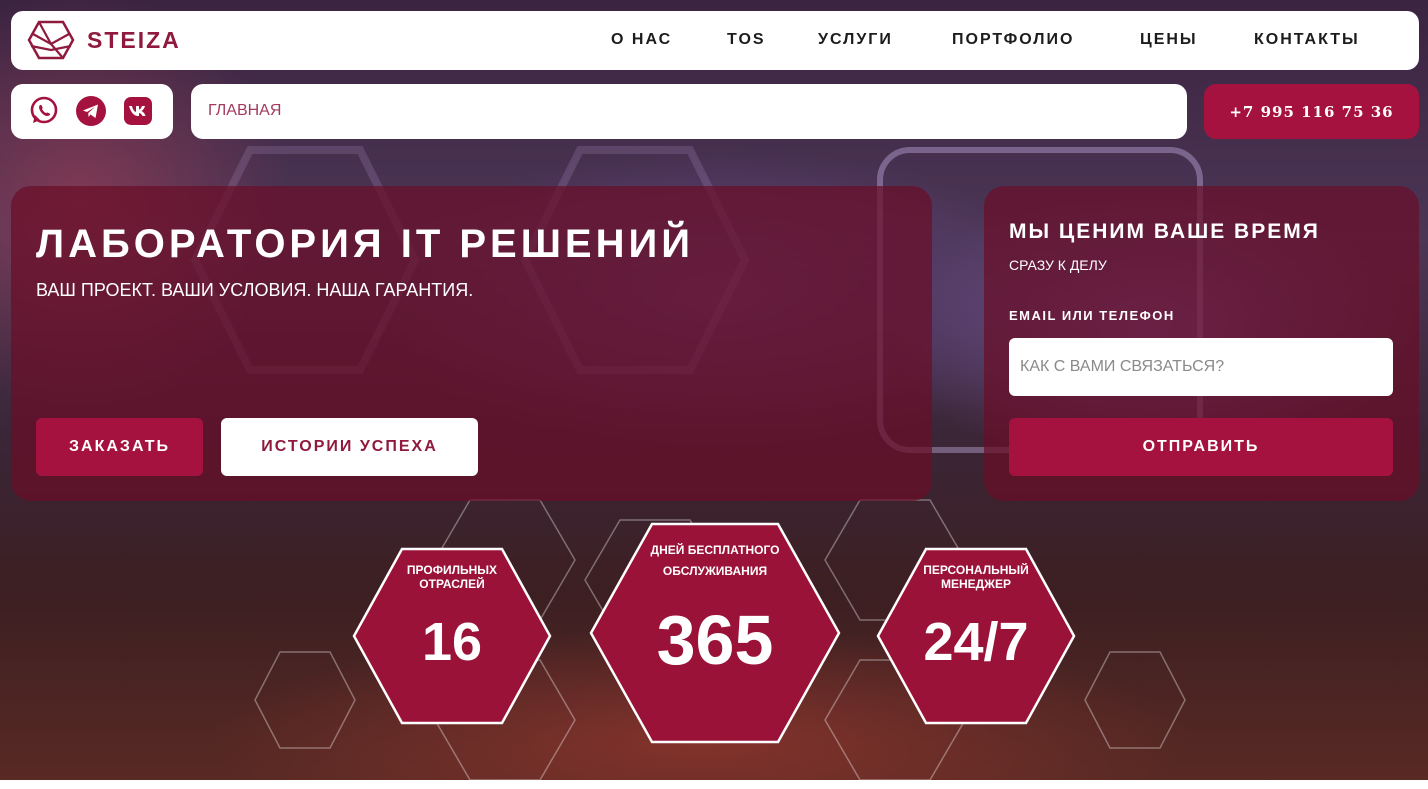 The width and height of the screenshot is (1428, 789). What do you see at coordinates (134, 39) in the screenshot?
I see `brand-name: STEIZA` at bounding box center [134, 39].